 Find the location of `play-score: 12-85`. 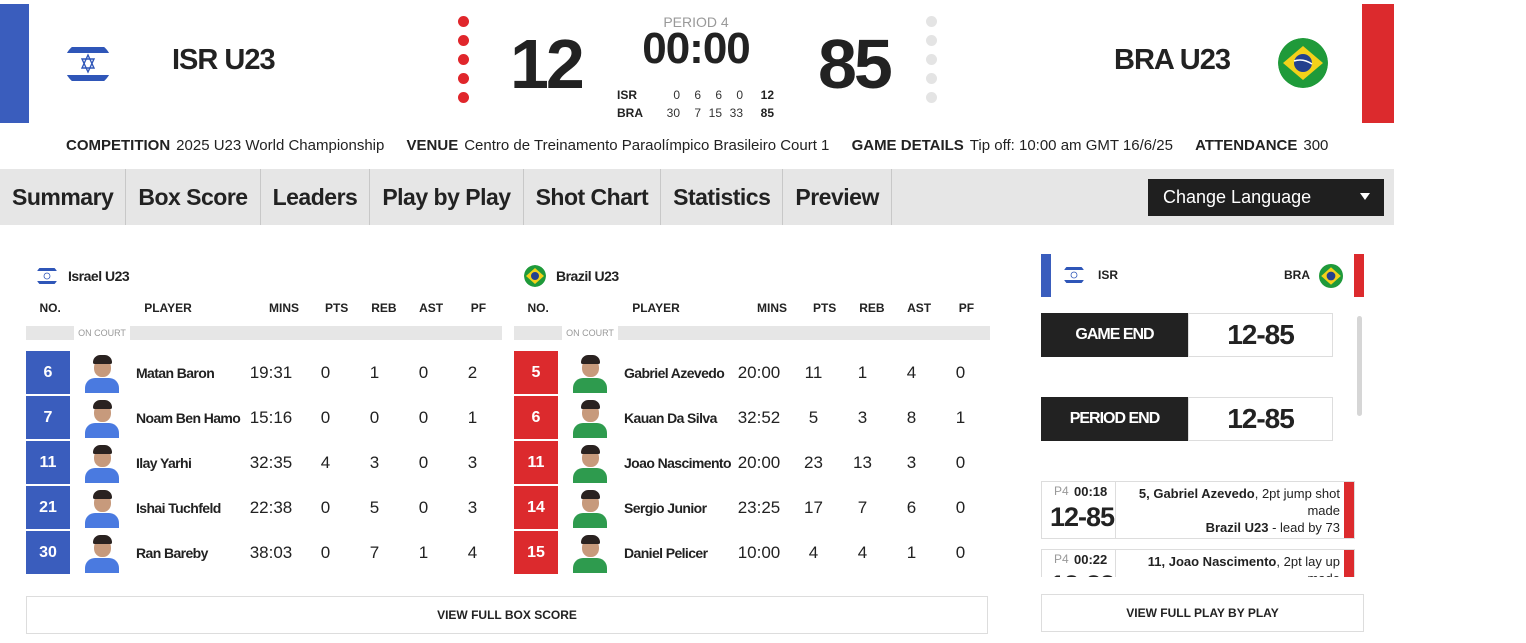

play-score: 12-85 is located at coordinates (1082, 517).